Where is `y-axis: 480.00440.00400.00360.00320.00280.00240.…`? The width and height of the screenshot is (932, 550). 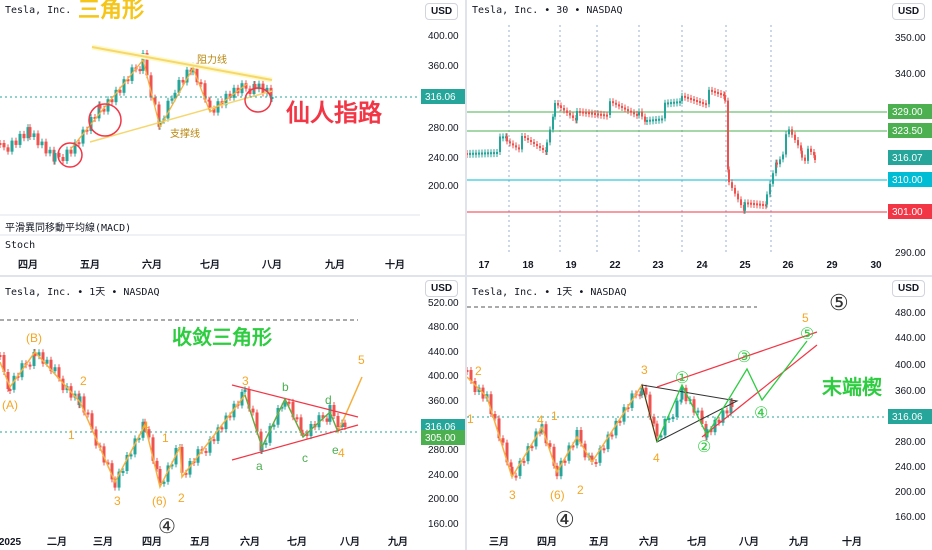 y-axis: 480.00440.00400.00360.00320.00280.00240.… is located at coordinates (910, 415).